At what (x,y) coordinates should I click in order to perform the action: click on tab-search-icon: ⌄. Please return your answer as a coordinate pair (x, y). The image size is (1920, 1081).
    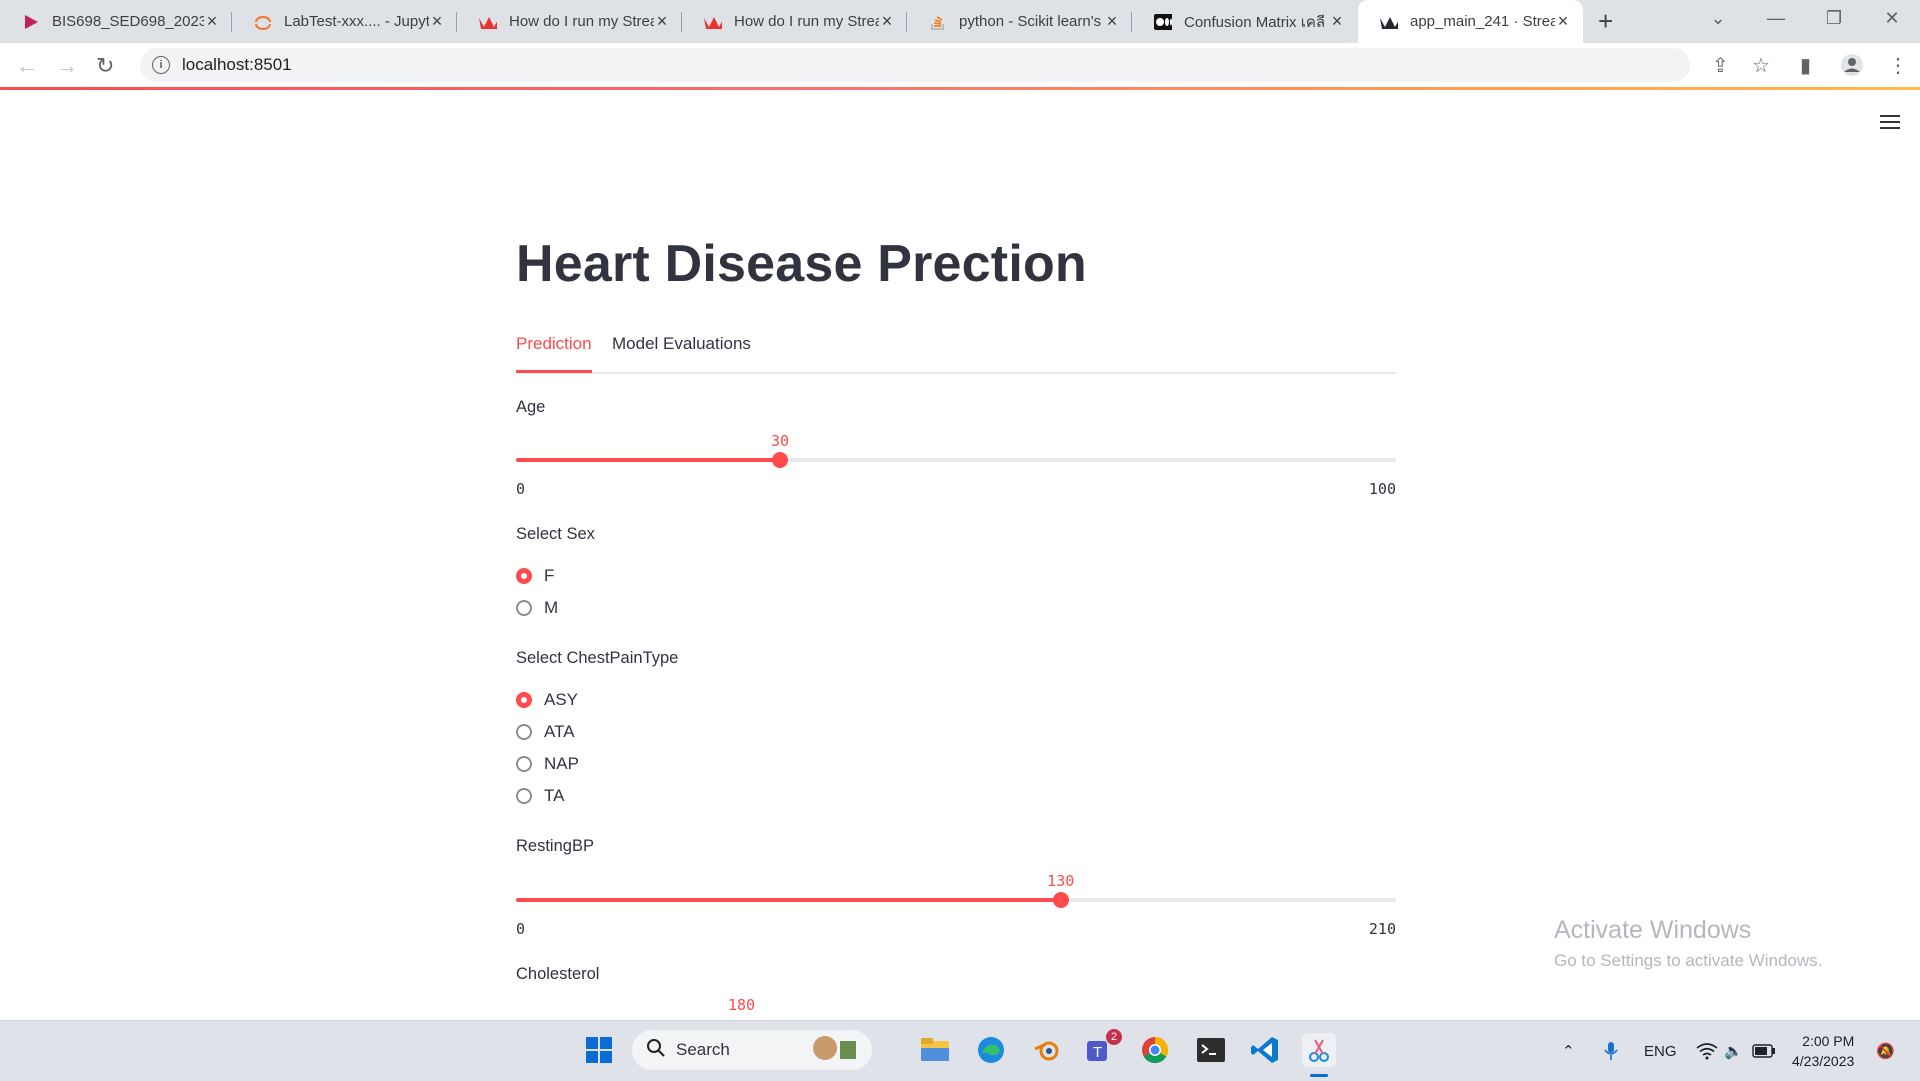
    Looking at the image, I should click on (1718, 18).